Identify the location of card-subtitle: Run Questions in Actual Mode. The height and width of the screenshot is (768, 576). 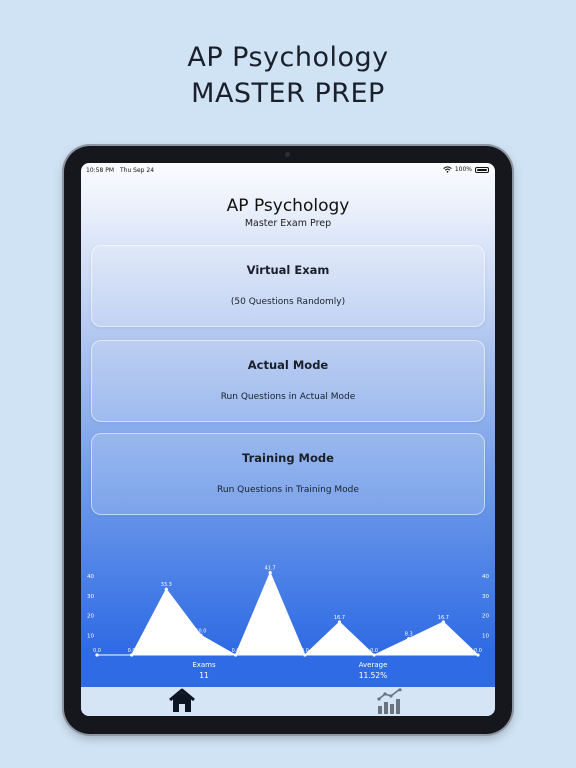
(288, 397).